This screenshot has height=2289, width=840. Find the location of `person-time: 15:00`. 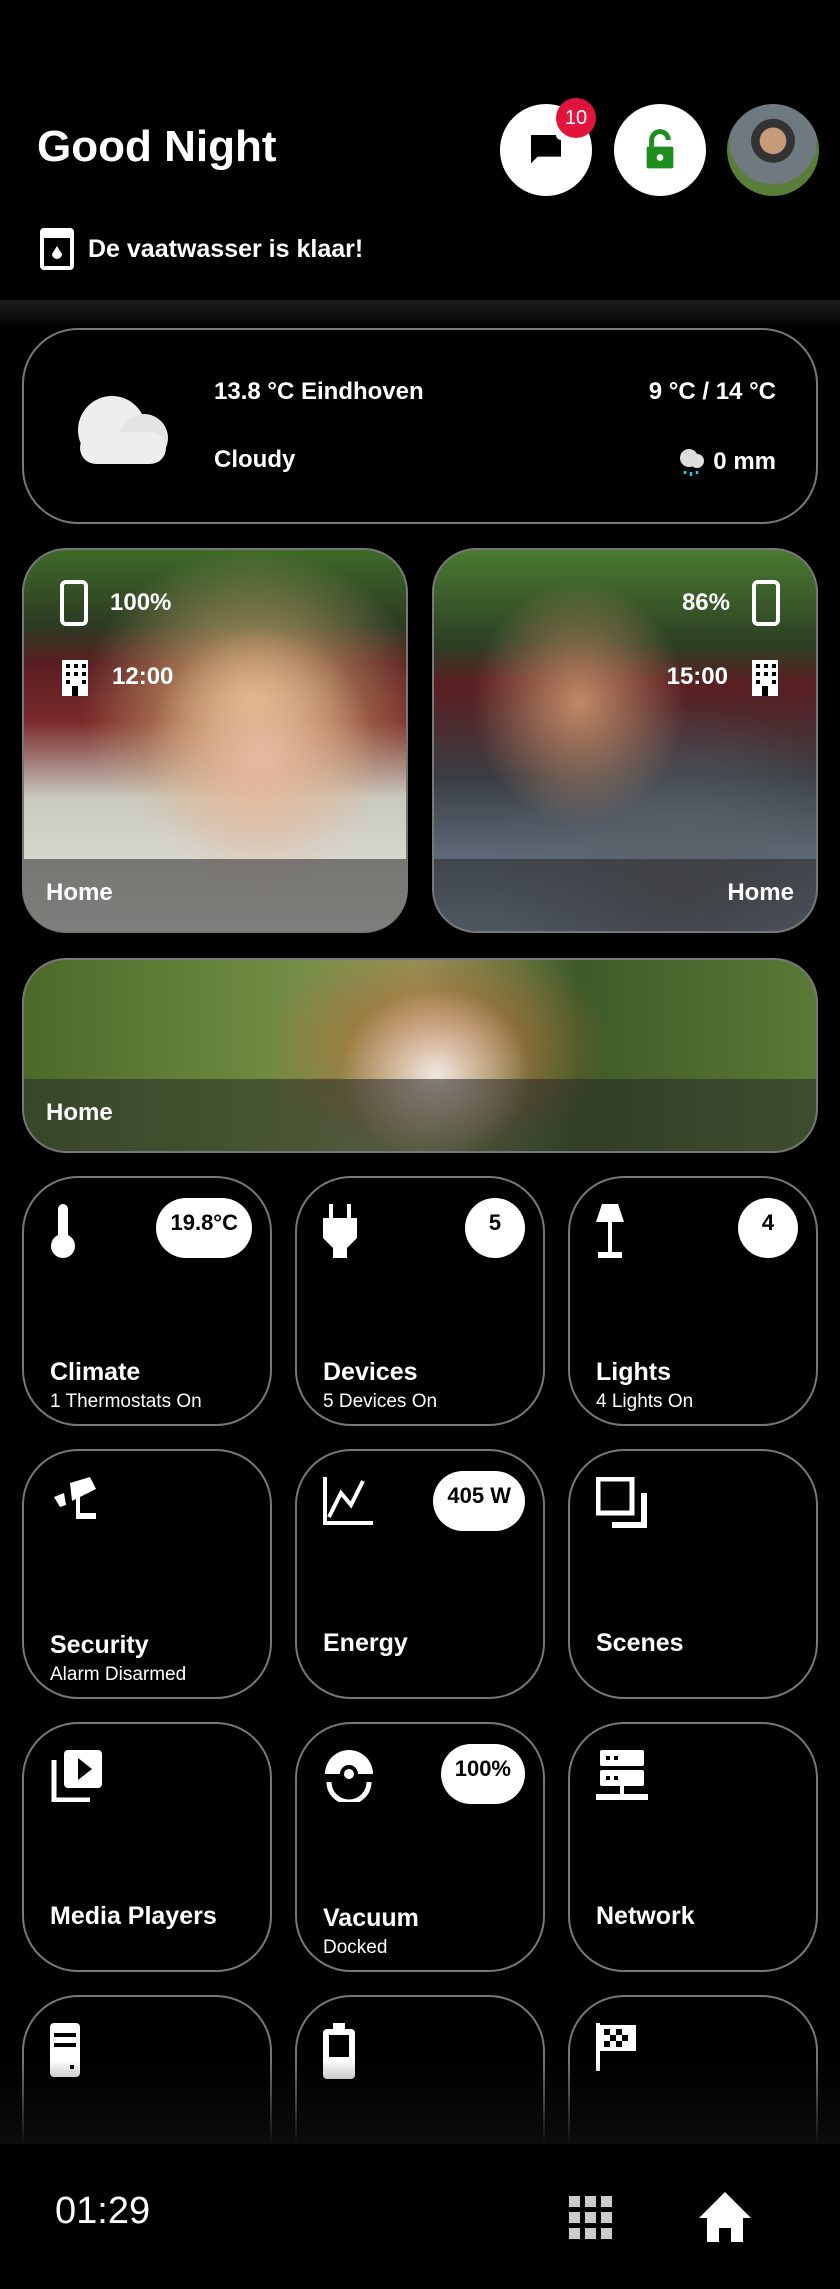

person-time: 15:00 is located at coordinates (697, 676).